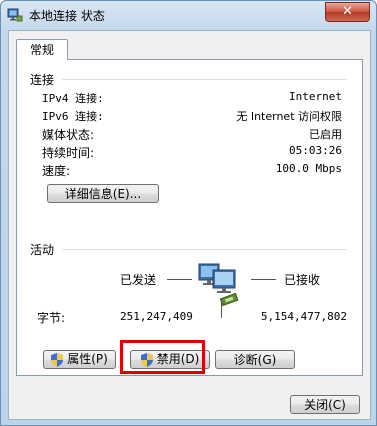 The image size is (377, 426). I want to click on window-close-button: ✕, so click(347, 12).